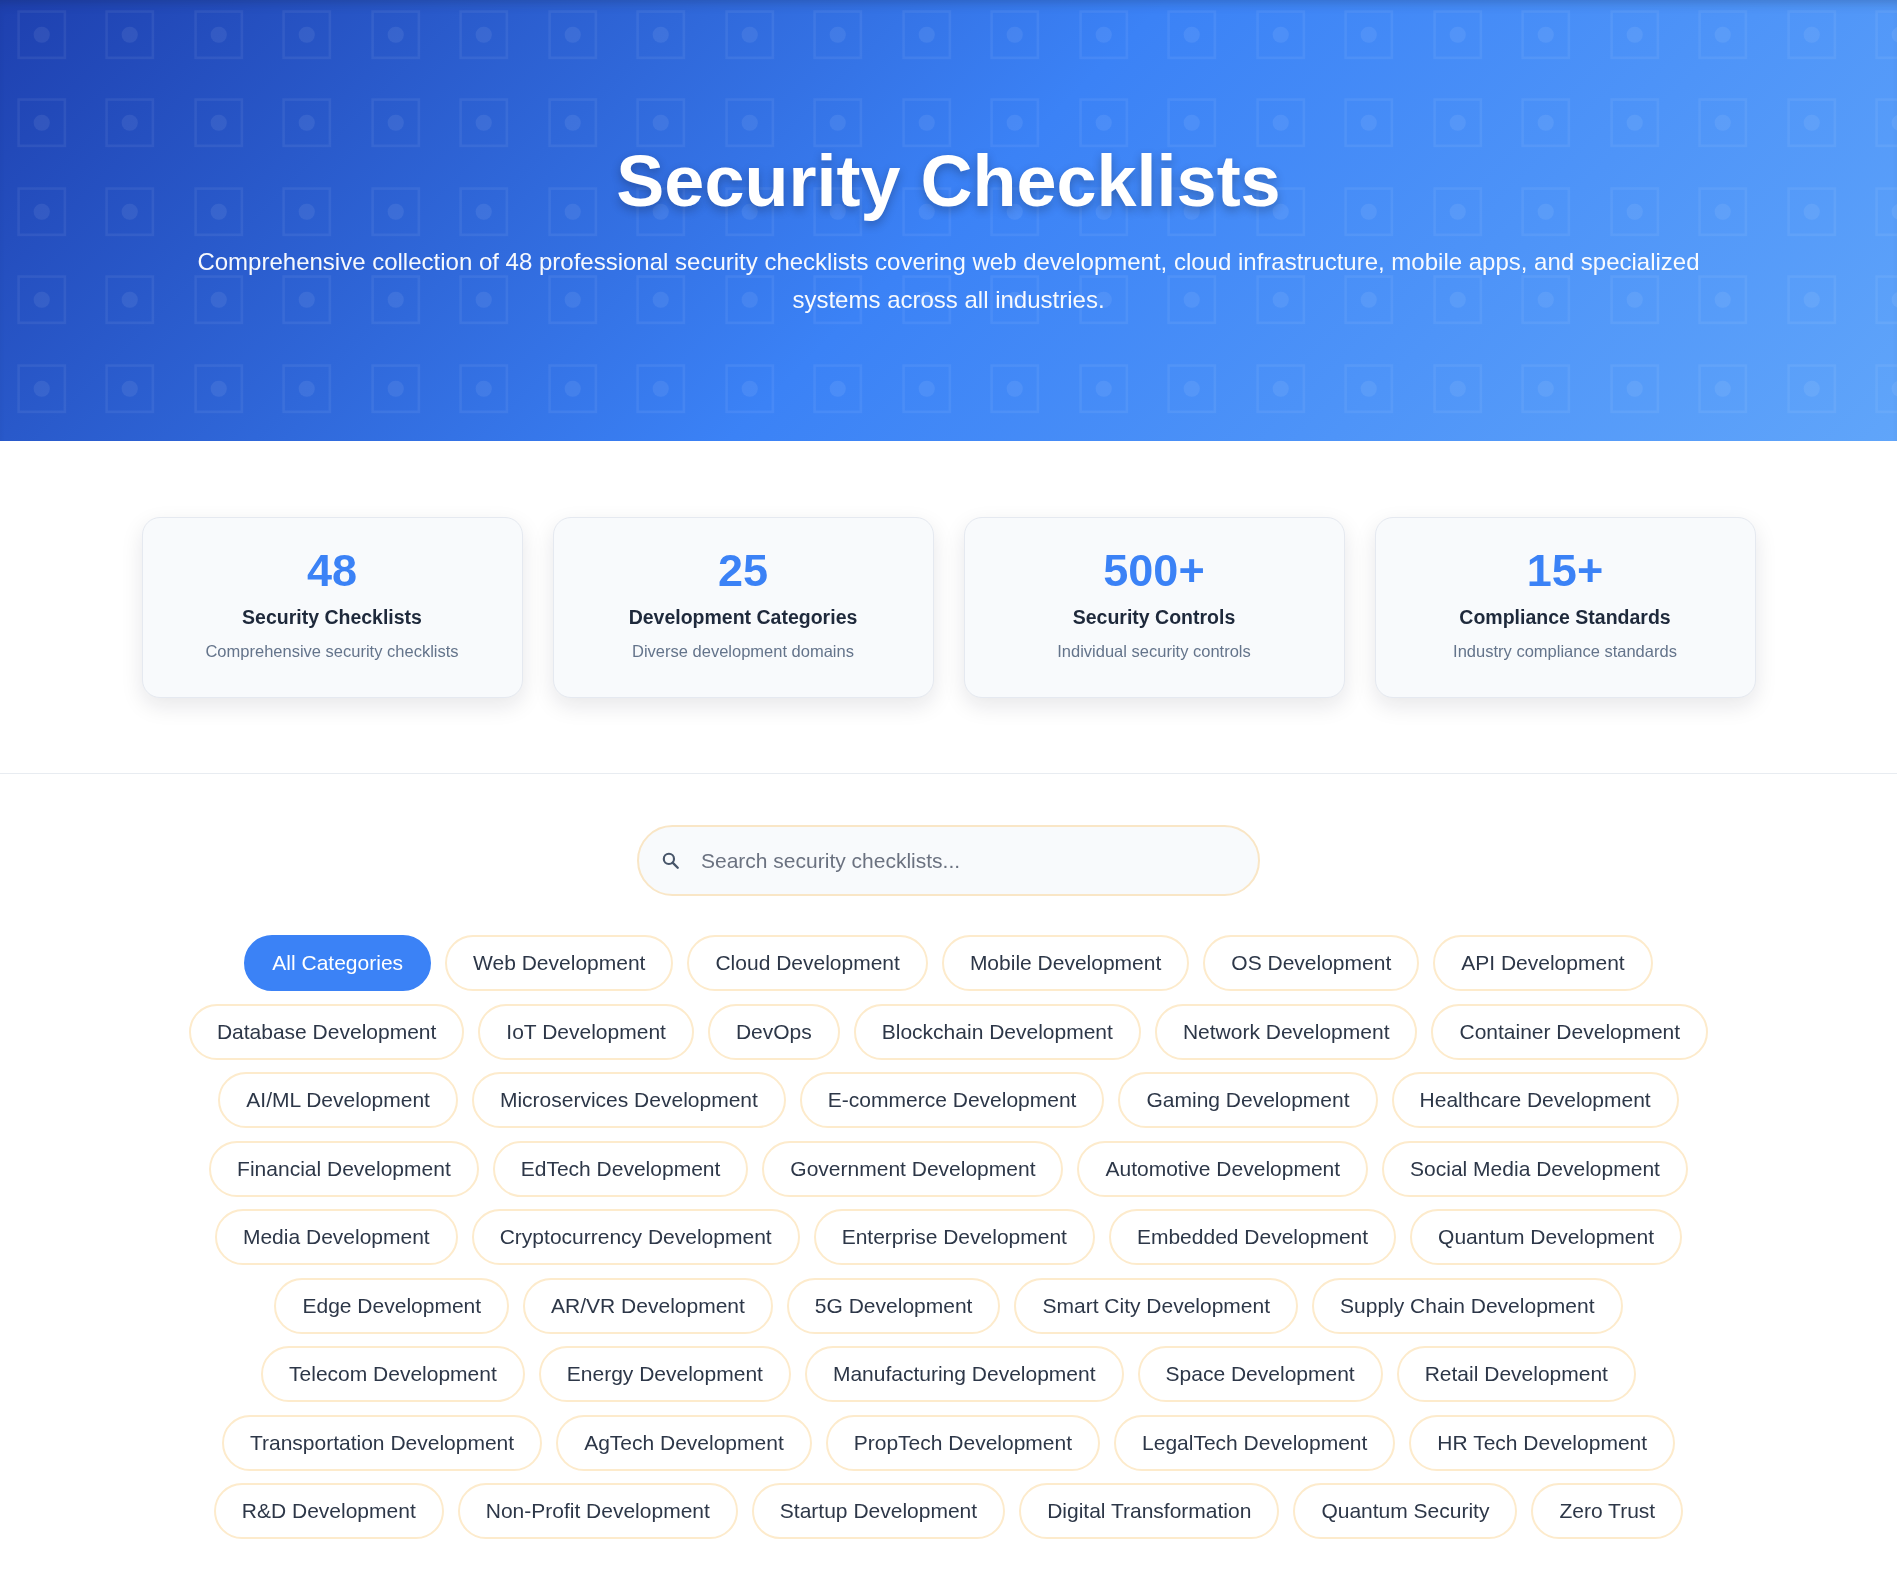 This screenshot has height=1581, width=1897. What do you see at coordinates (773, 1031) in the screenshot?
I see `category-filter: DevOps` at bounding box center [773, 1031].